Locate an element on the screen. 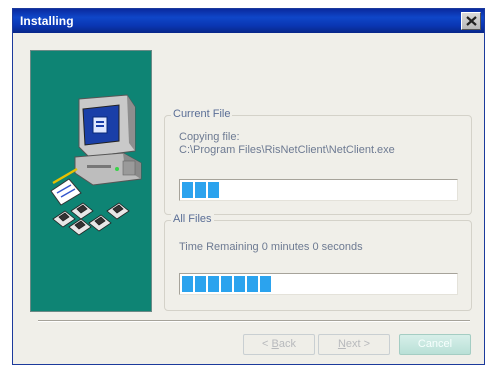 This screenshot has height=365, width=491. copying-file-label: Copying file: is located at coordinates (209, 137).